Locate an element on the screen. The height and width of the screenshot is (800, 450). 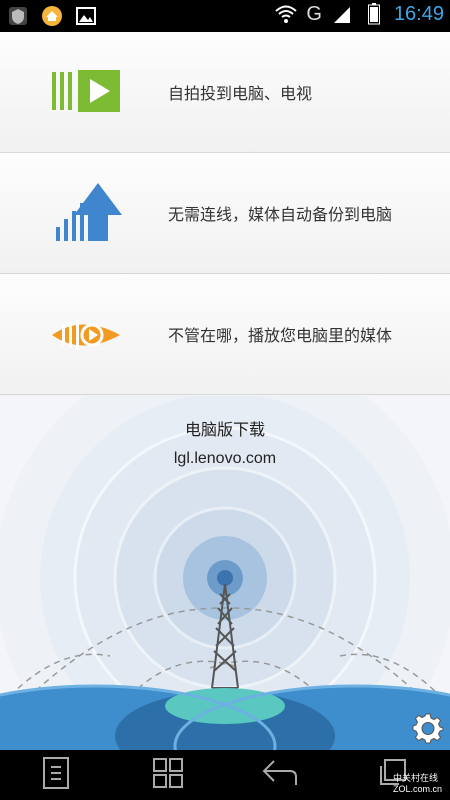
apps-grid-icon is located at coordinates (168, 775).